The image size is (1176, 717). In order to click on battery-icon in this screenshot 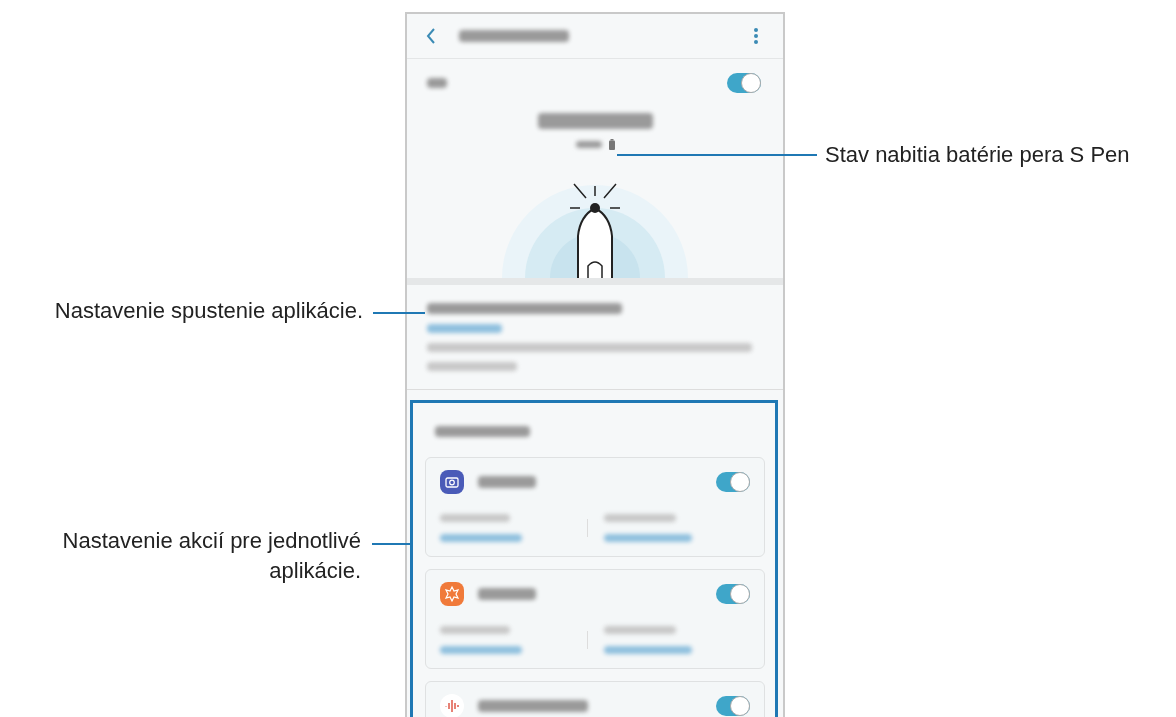, I will do `click(611, 144)`.